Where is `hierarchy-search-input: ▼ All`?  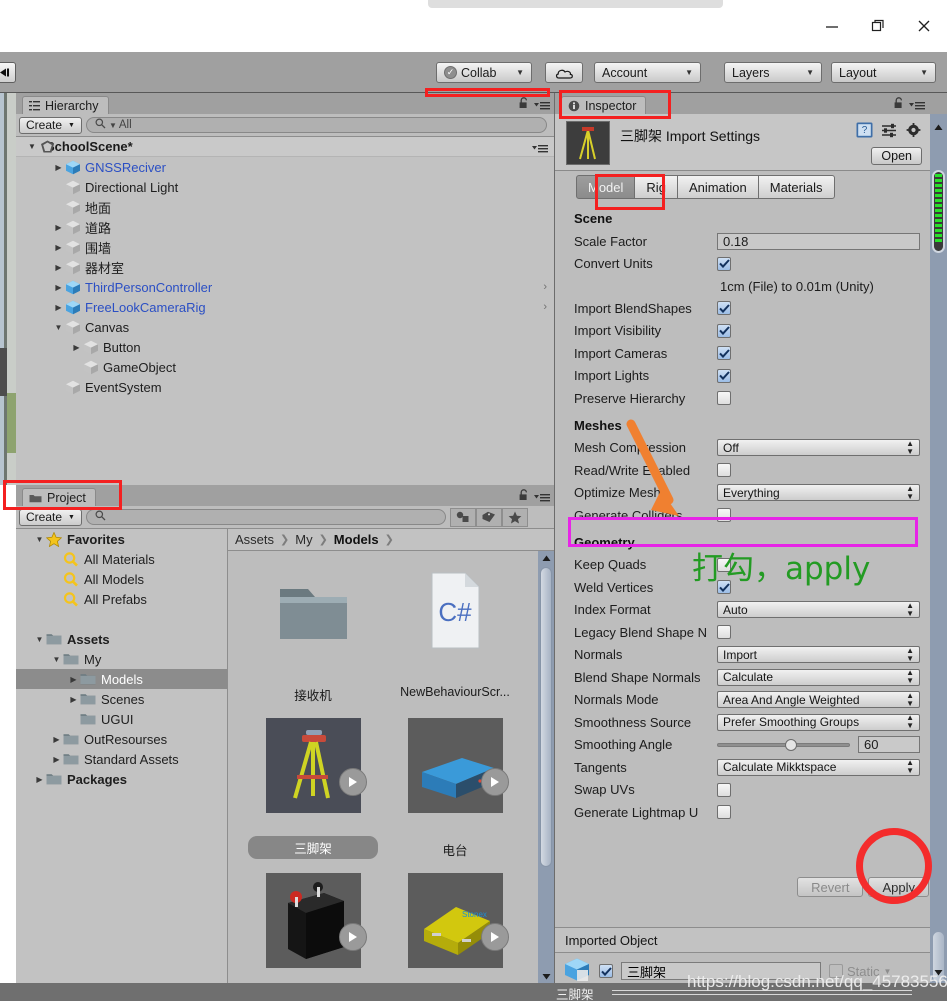 hierarchy-search-input: ▼ All is located at coordinates (316, 125).